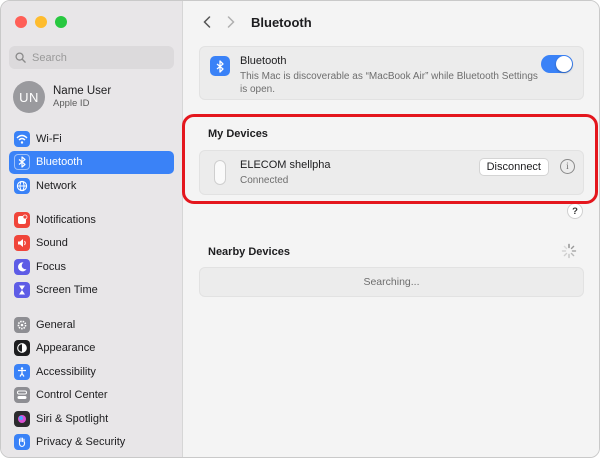 The height and width of the screenshot is (458, 600). I want to click on sidebar-item-general: General, so click(91, 324).